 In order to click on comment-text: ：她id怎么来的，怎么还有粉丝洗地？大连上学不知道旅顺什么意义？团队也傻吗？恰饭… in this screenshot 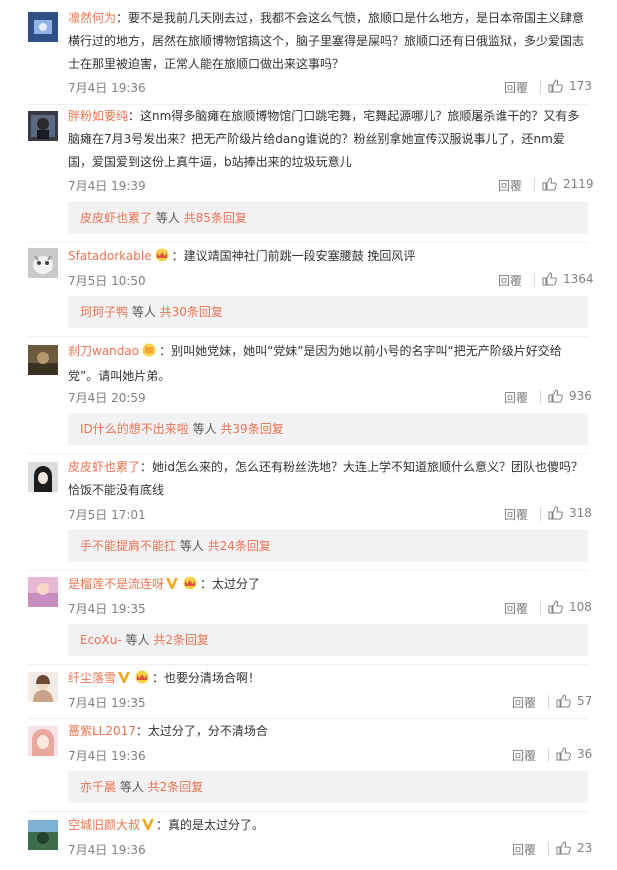, I will do `click(325, 478)`.